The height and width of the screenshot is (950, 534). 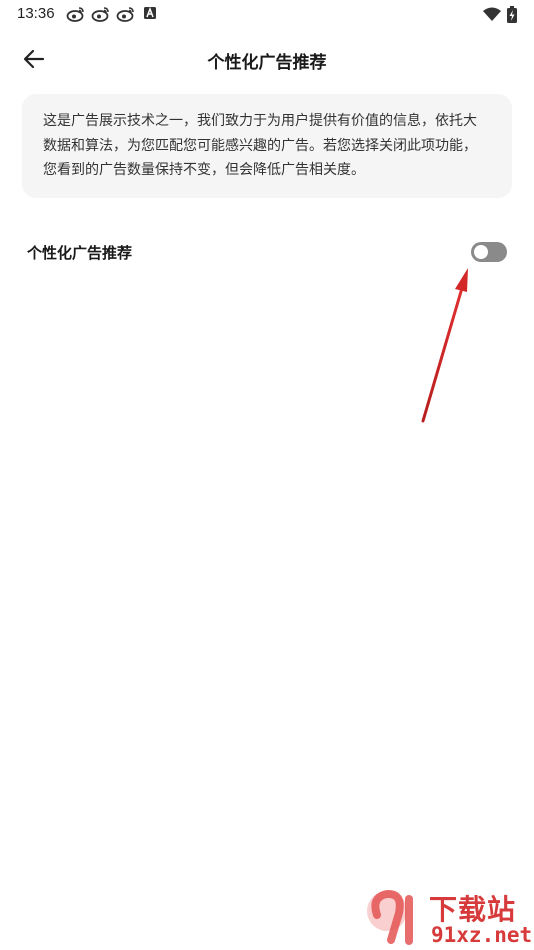 I want to click on wifi-icon, so click(x=492, y=14).